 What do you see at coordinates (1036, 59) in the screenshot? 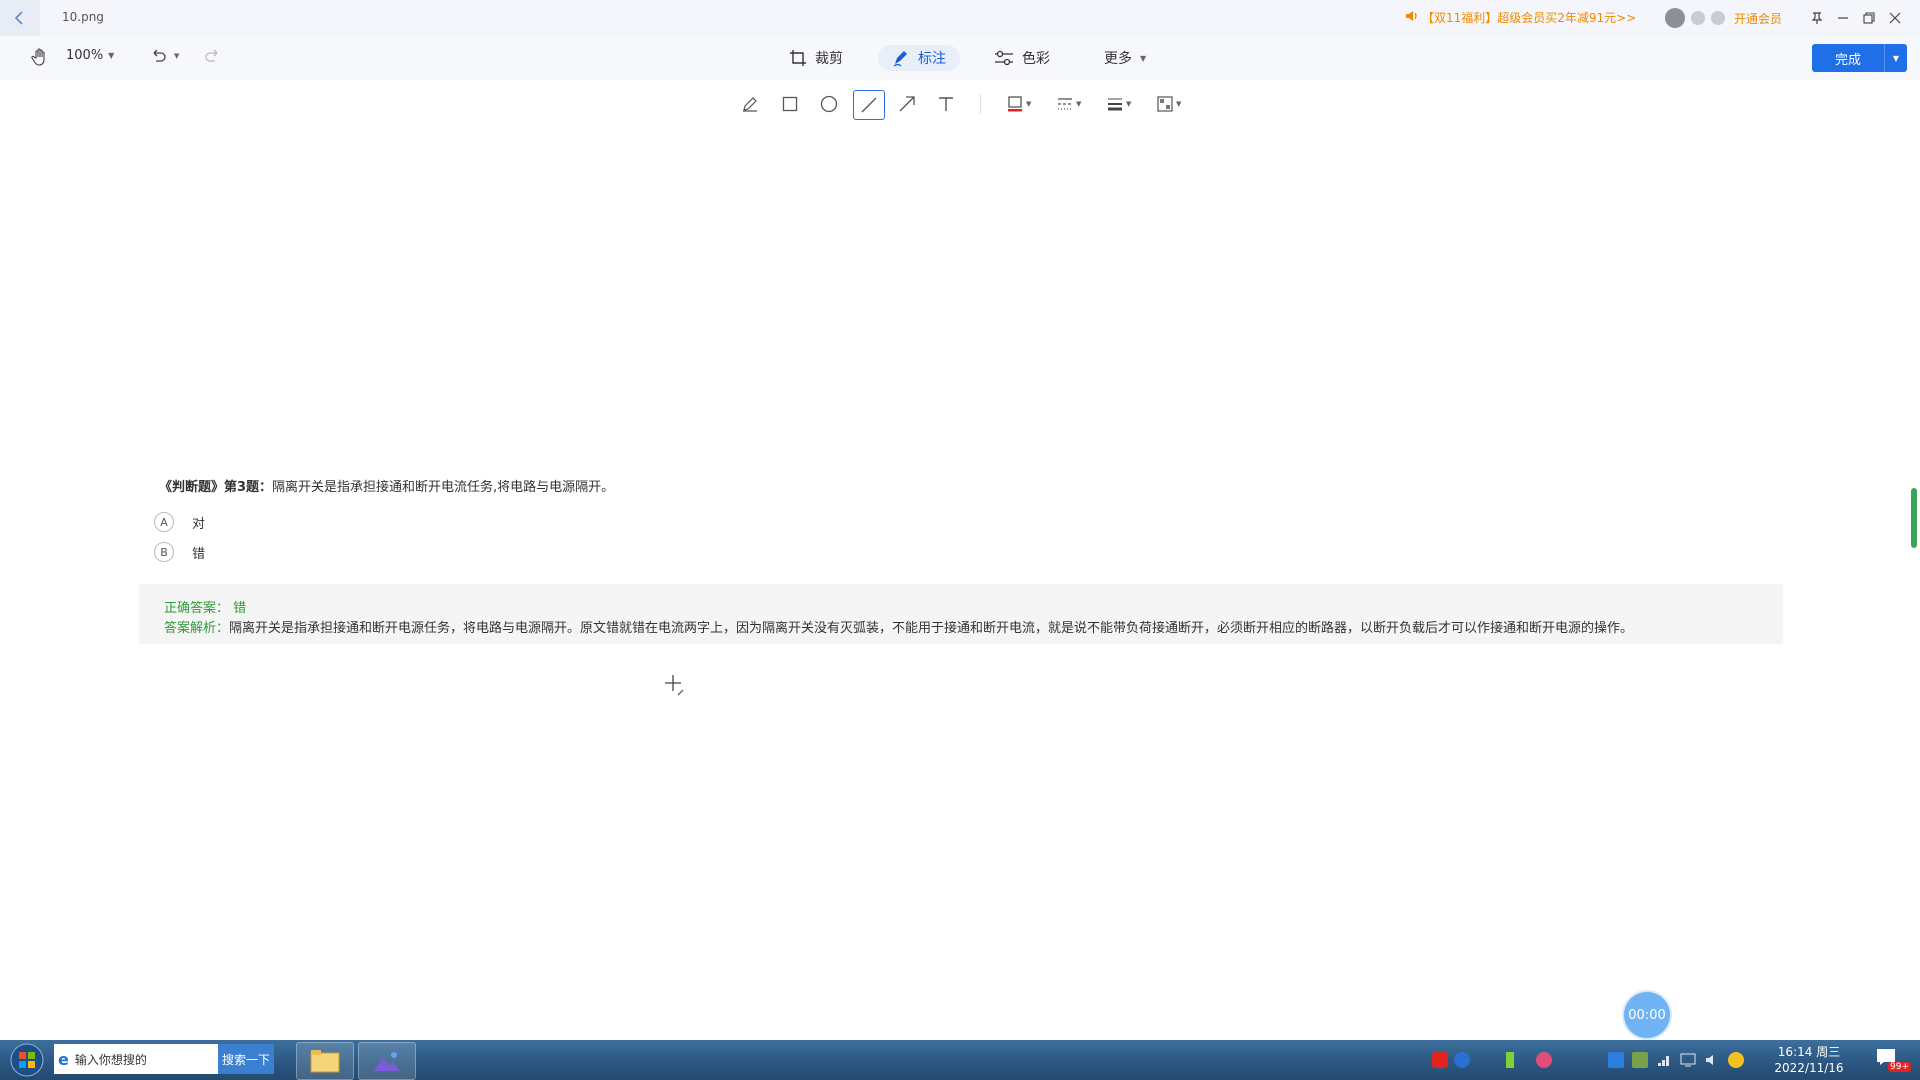
I see `color-label: 色彩` at bounding box center [1036, 59].